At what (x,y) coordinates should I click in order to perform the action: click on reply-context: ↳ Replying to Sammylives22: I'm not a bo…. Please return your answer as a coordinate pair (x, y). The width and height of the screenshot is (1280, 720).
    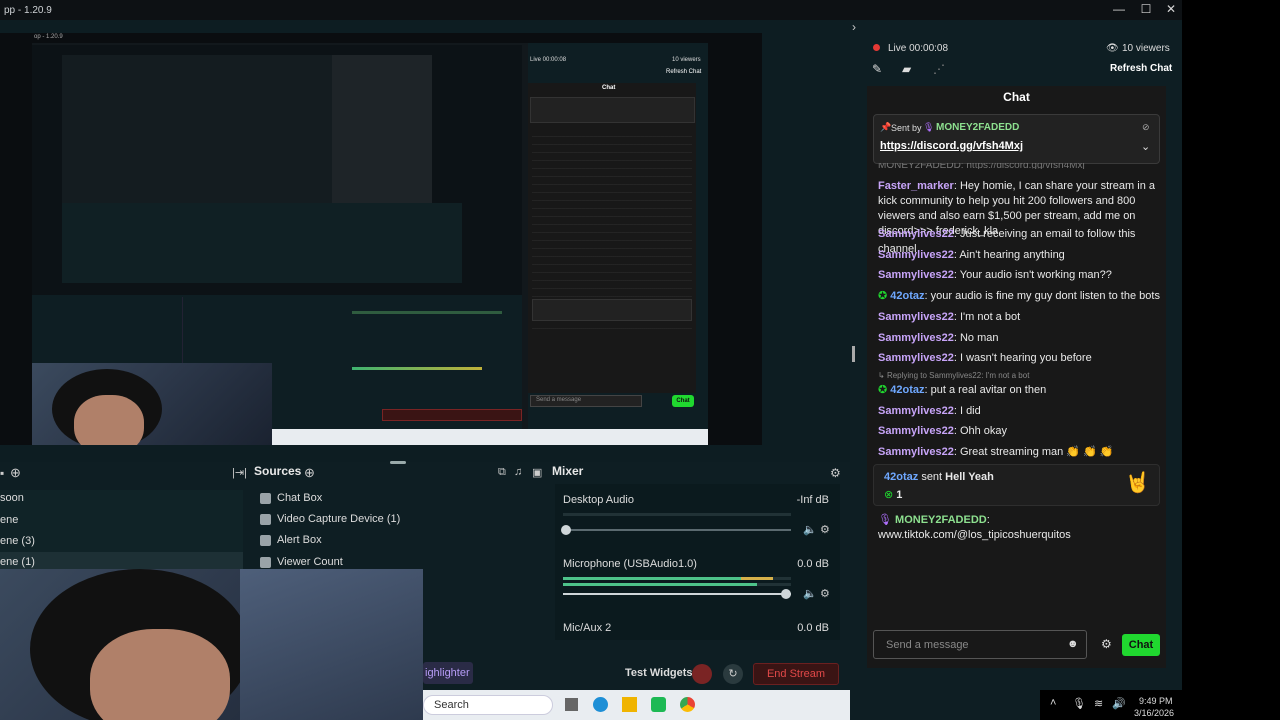
    Looking at the image, I should click on (954, 375).